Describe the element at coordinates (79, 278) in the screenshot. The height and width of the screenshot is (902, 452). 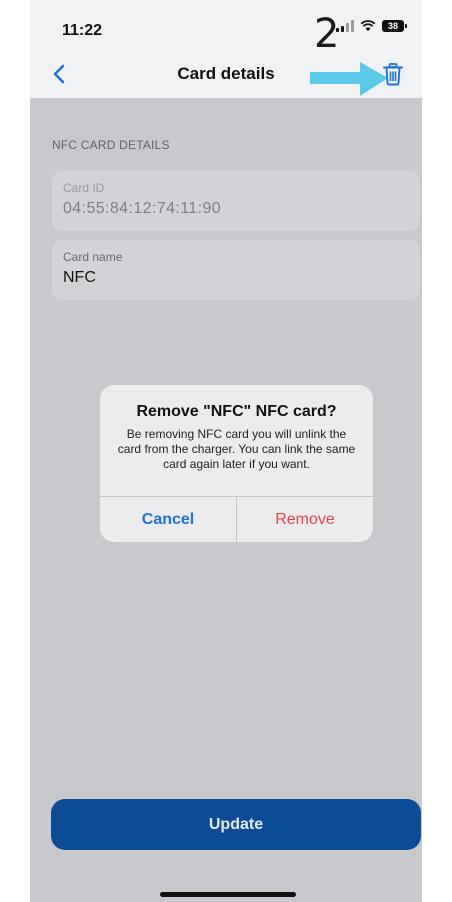
I see `card-name-value: NFC` at that location.